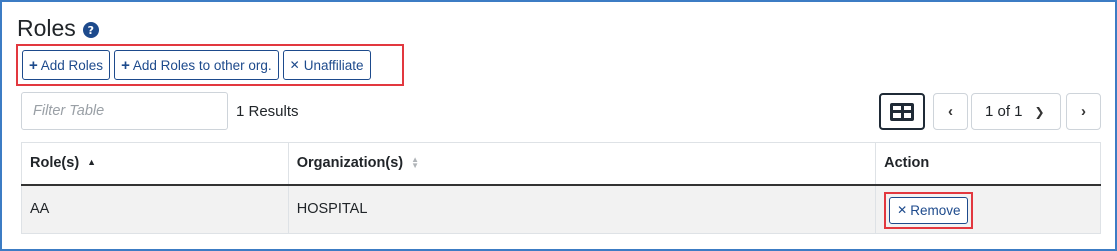 The image size is (1117, 251). Describe the element at coordinates (333, 65) in the screenshot. I see `unaffiliate-label: Unaffiliate` at that location.